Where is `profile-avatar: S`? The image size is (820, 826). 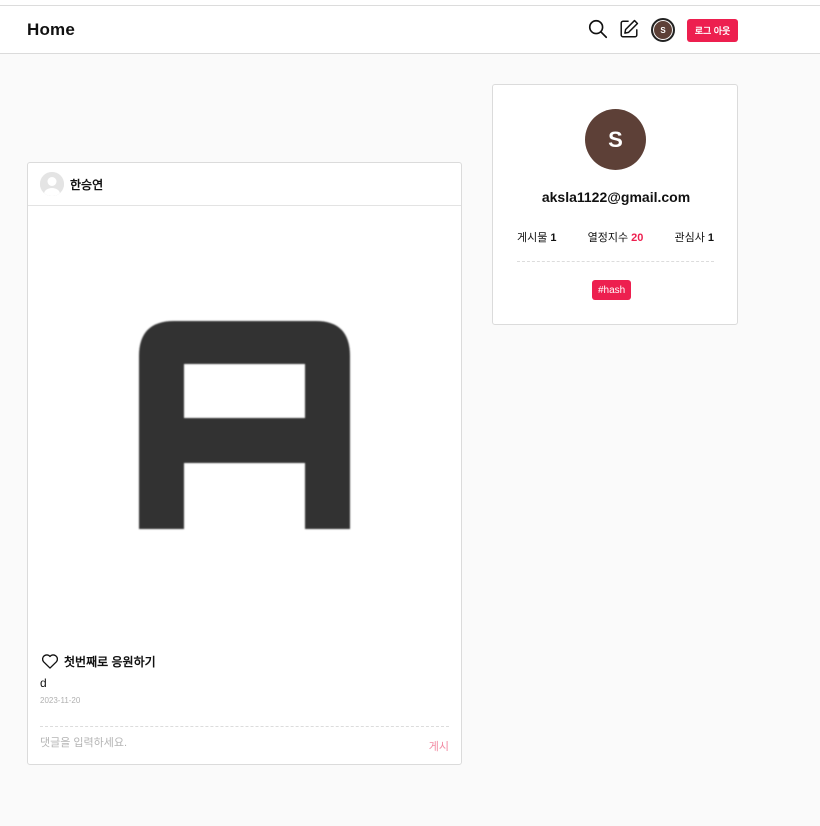
profile-avatar: S is located at coordinates (615, 139).